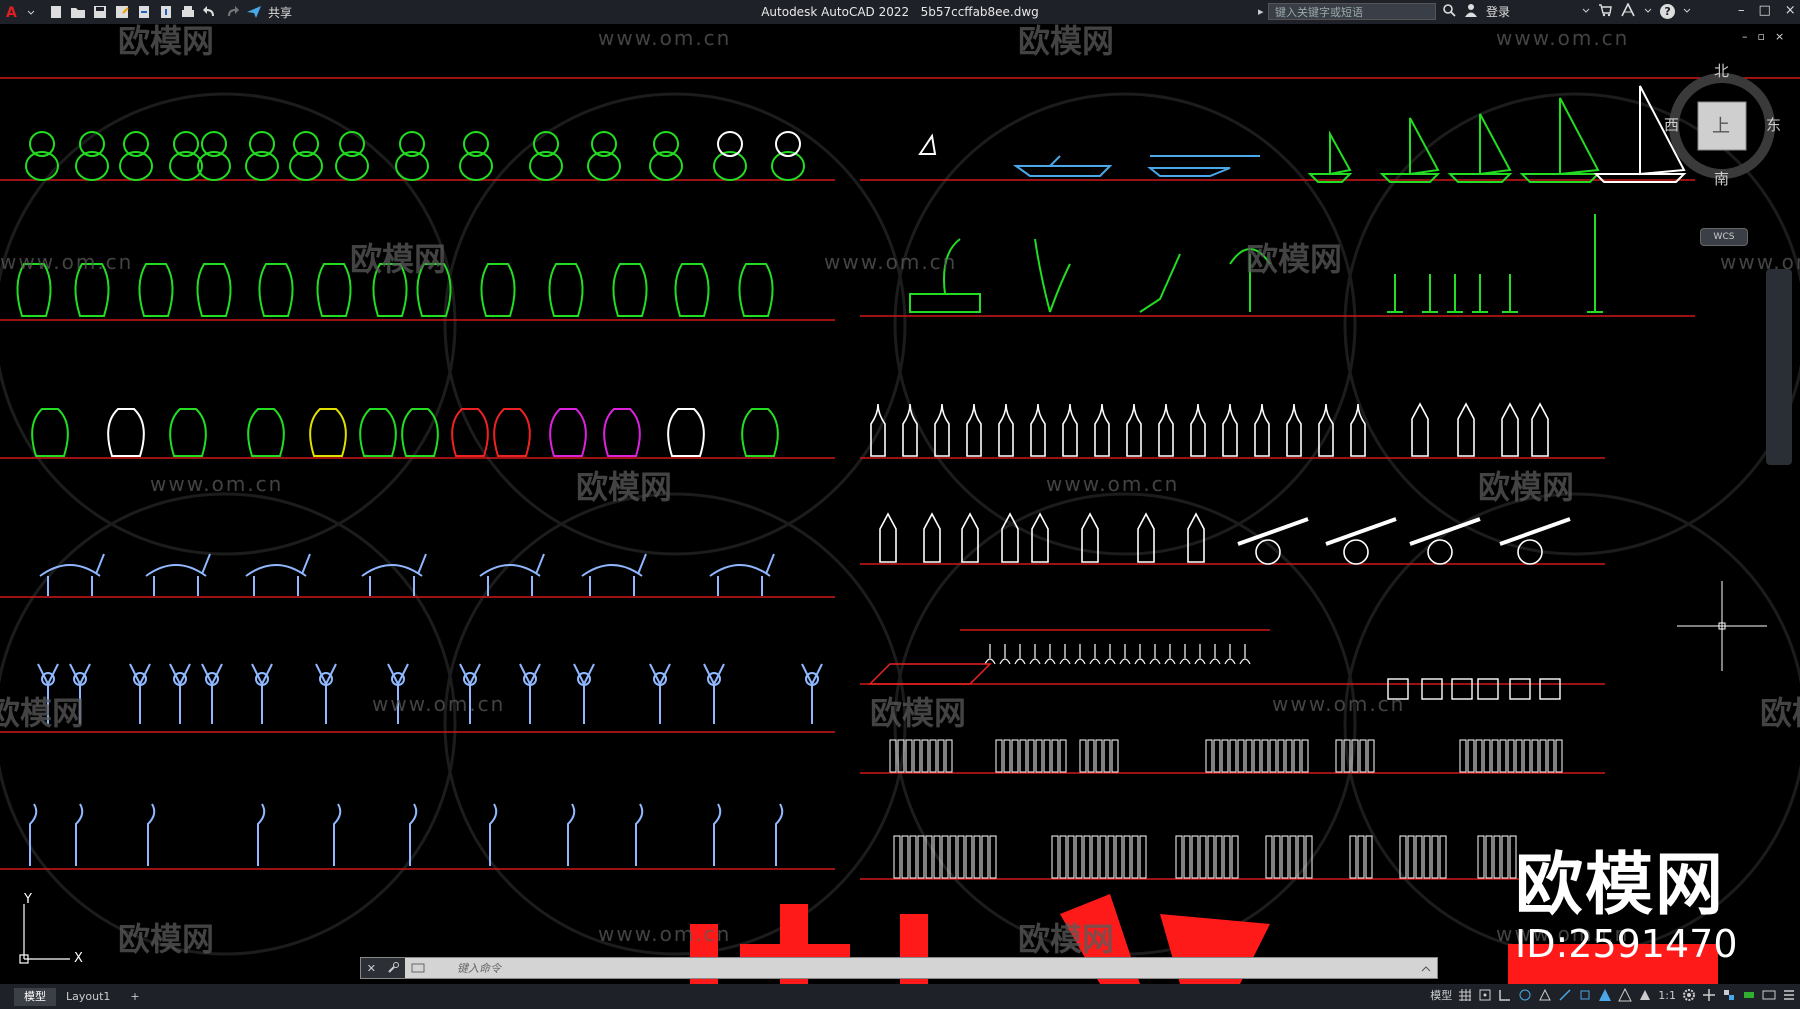  What do you see at coordinates (254, 12) in the screenshot?
I see `share-icon` at bounding box center [254, 12].